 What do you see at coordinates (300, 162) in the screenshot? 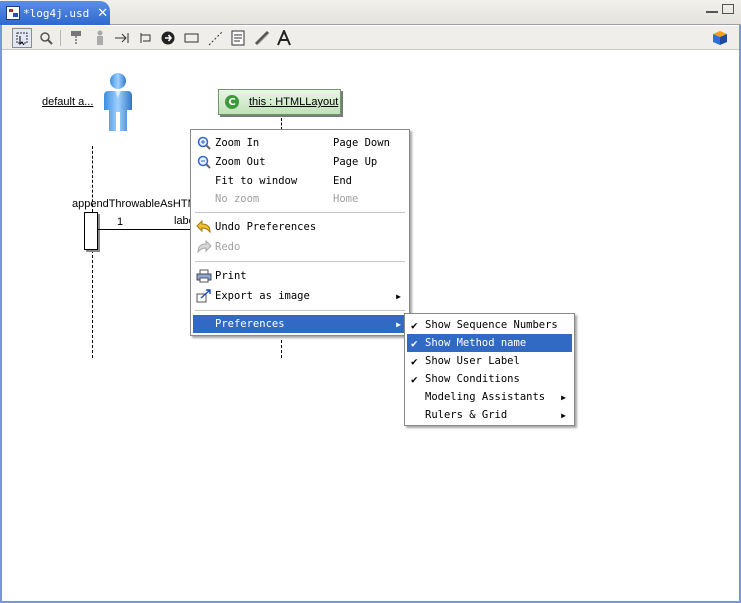
I see `menu-item-zoom-out: Zoom Out Page Up` at bounding box center [300, 162].